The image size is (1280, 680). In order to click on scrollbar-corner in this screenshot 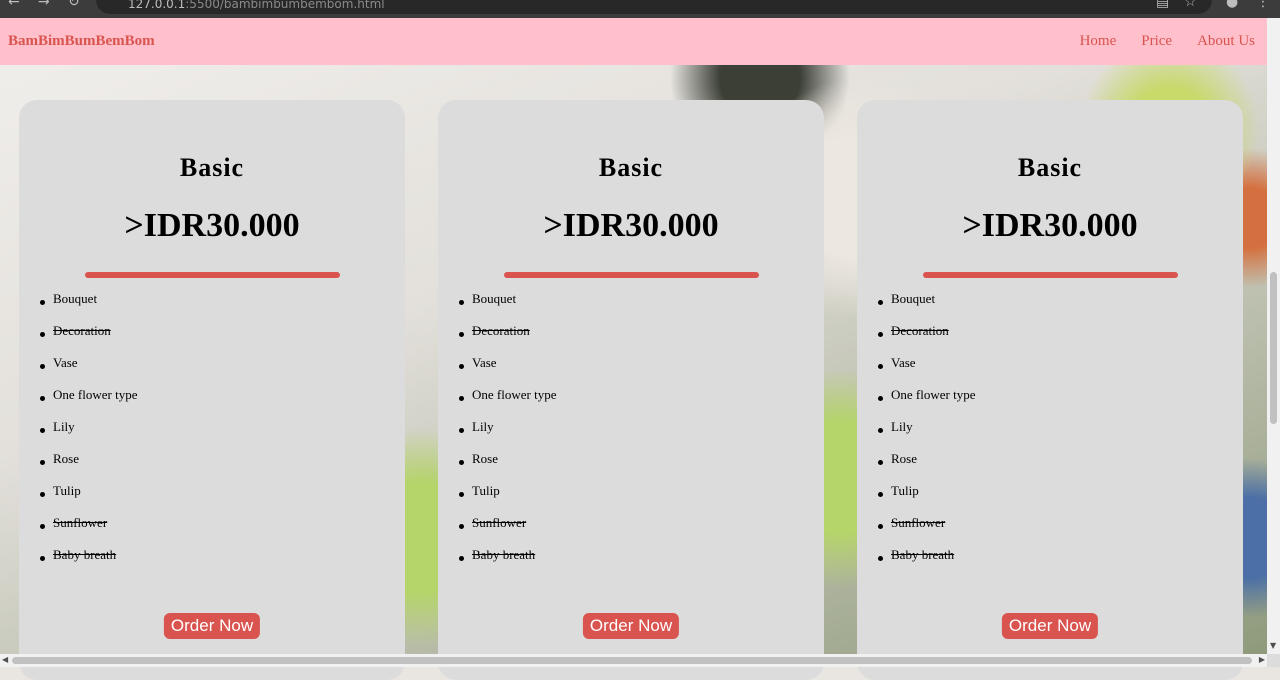, I will do `click(1273, 660)`.